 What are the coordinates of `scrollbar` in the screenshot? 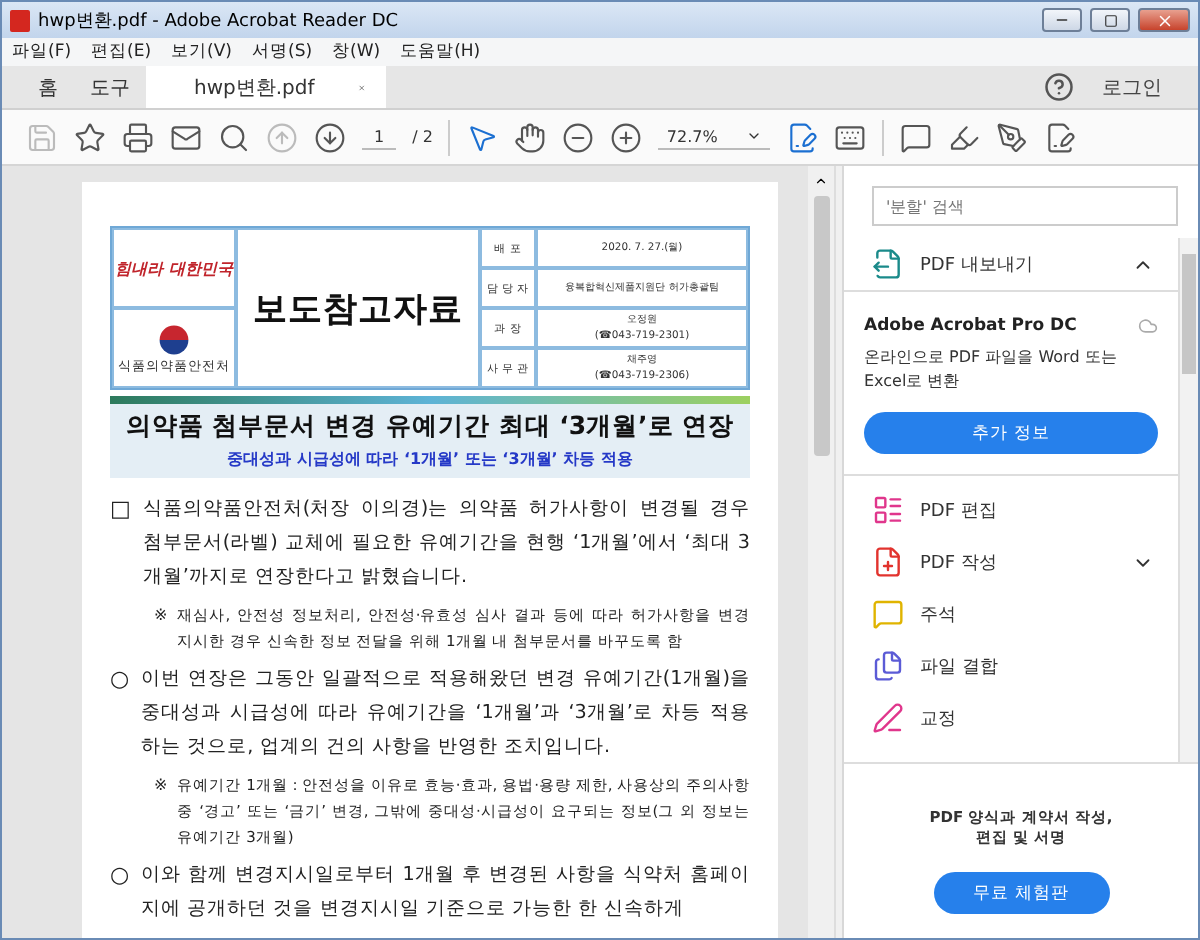 It's located at (822, 552).